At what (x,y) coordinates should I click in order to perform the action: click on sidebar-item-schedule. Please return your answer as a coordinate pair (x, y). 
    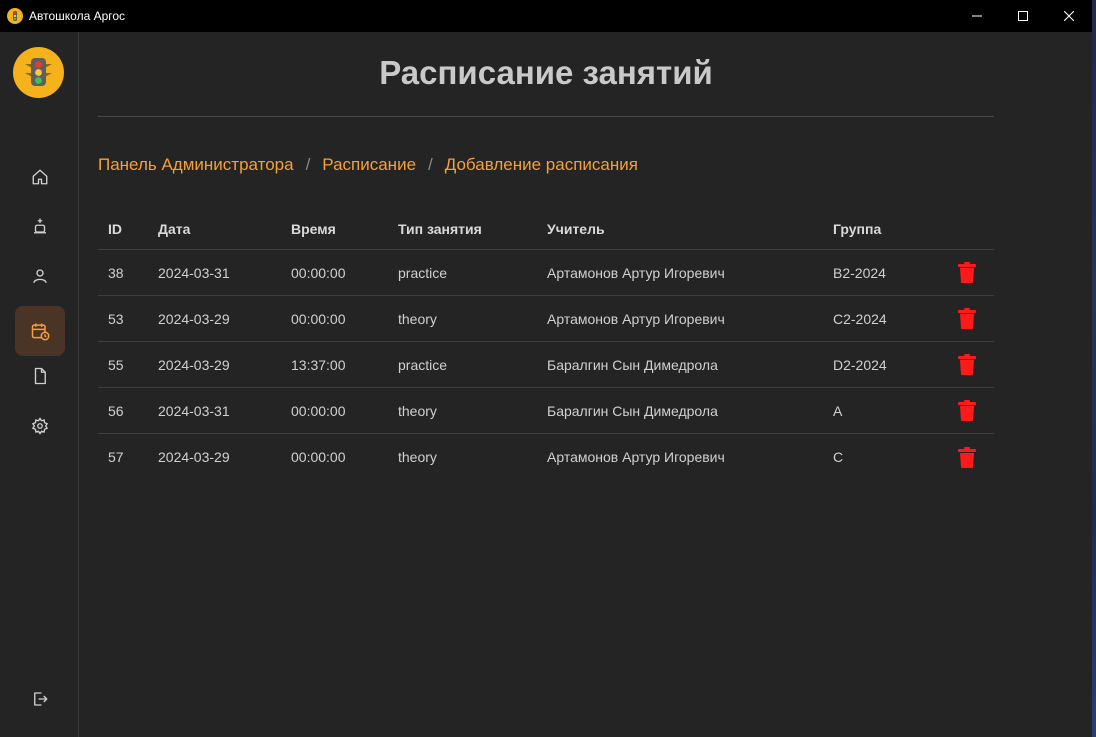
    Looking at the image, I should click on (40, 331).